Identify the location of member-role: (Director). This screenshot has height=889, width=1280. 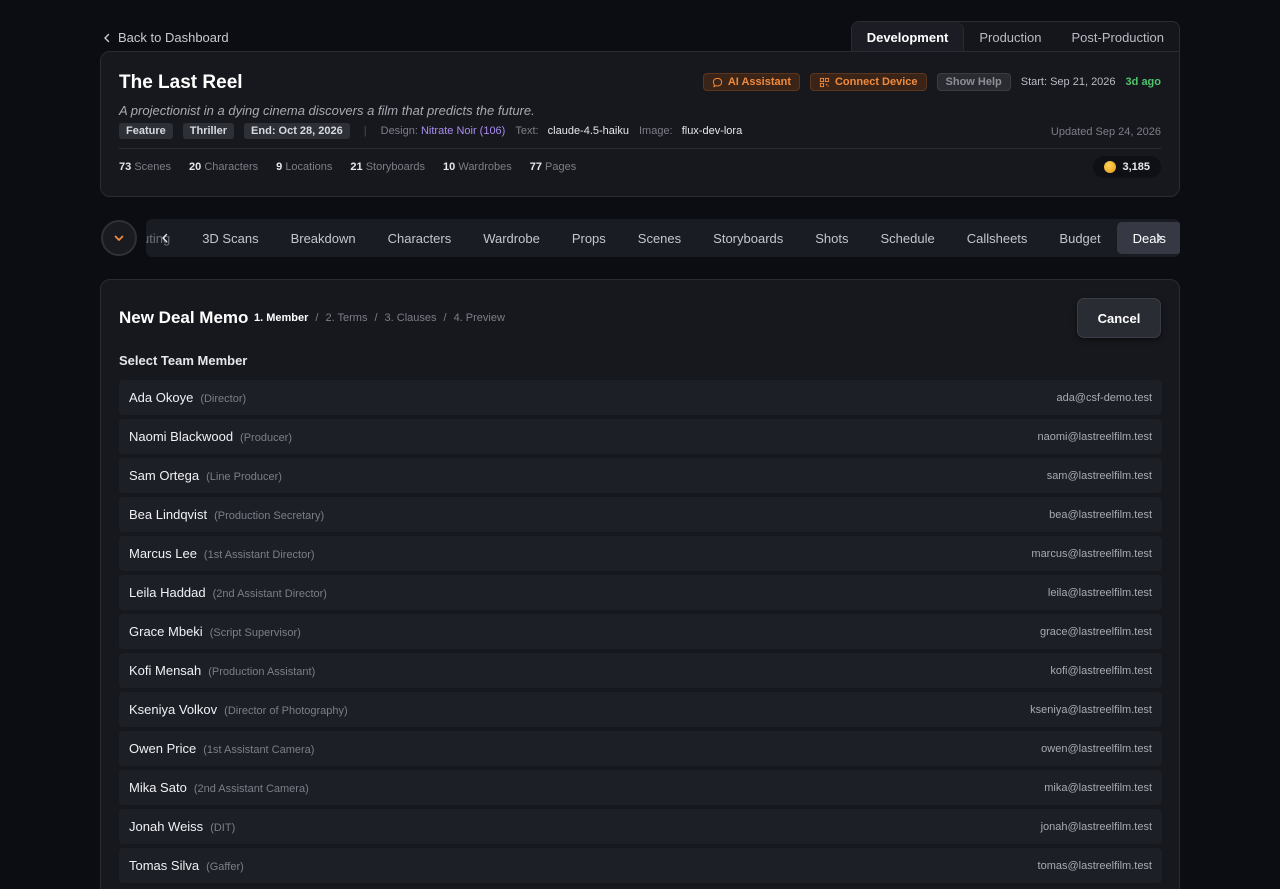
(223, 399).